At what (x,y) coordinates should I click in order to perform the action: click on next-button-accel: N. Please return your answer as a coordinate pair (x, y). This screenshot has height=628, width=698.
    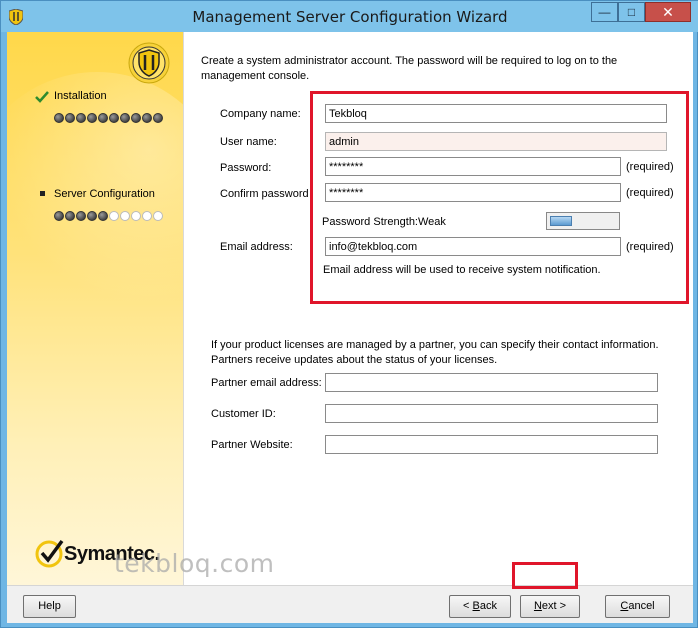
    Looking at the image, I should click on (537, 606).